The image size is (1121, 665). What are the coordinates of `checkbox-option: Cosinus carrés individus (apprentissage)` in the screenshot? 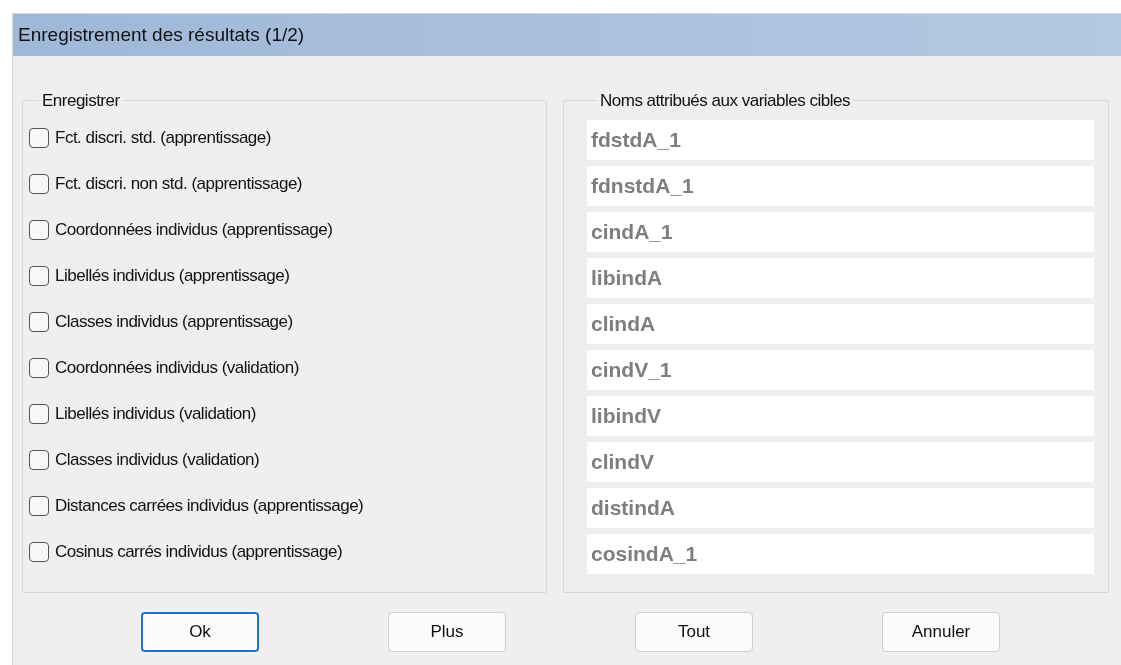 It's located at (282, 551).